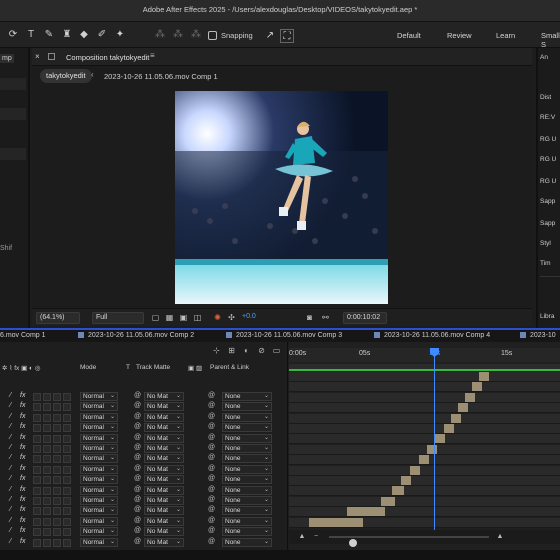 Image resolution: width=560 pixels, height=560 pixels. I want to click on timeline-tab: 2023-10-26 11.05.06.mov Comp 3, so click(284, 335).